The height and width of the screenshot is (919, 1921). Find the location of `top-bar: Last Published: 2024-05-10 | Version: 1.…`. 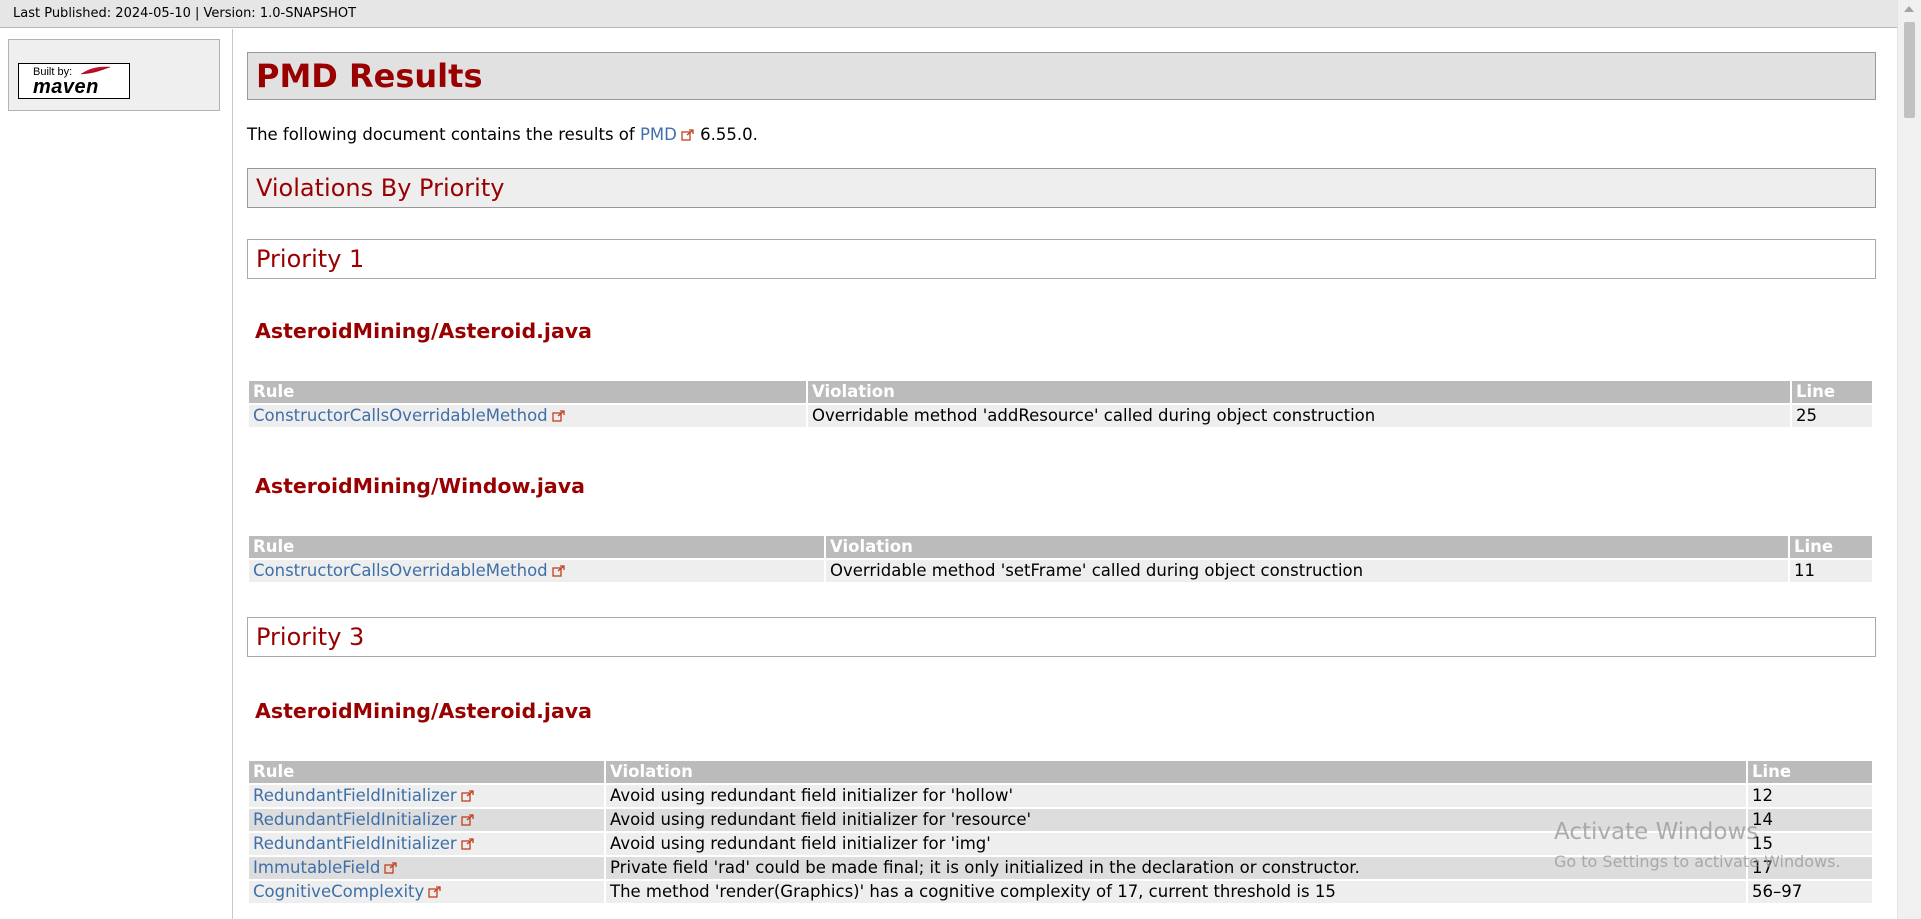

top-bar: Last Published: 2024-05-10 | Version: 1.… is located at coordinates (949, 14).